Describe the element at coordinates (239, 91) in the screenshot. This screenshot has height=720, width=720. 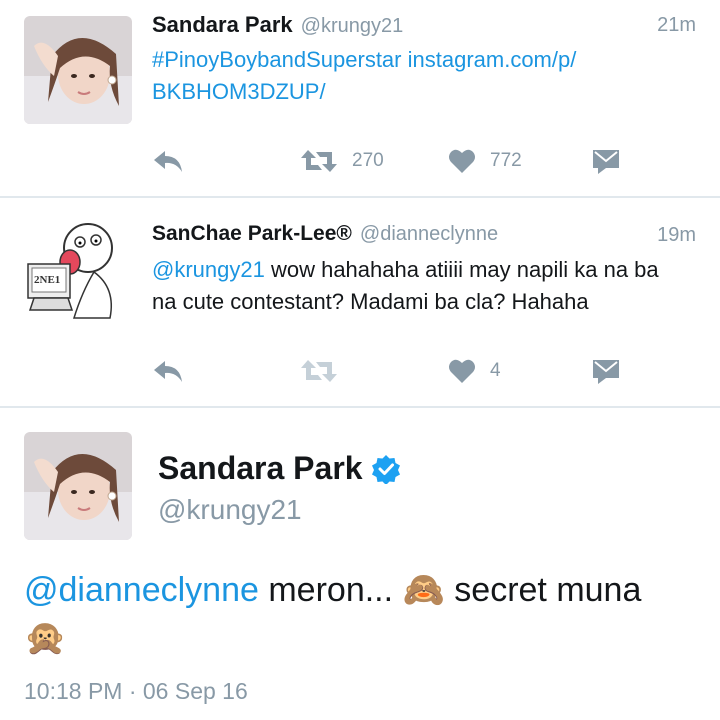
I see `instagram-link: BKBHOM3DZUP/` at that location.